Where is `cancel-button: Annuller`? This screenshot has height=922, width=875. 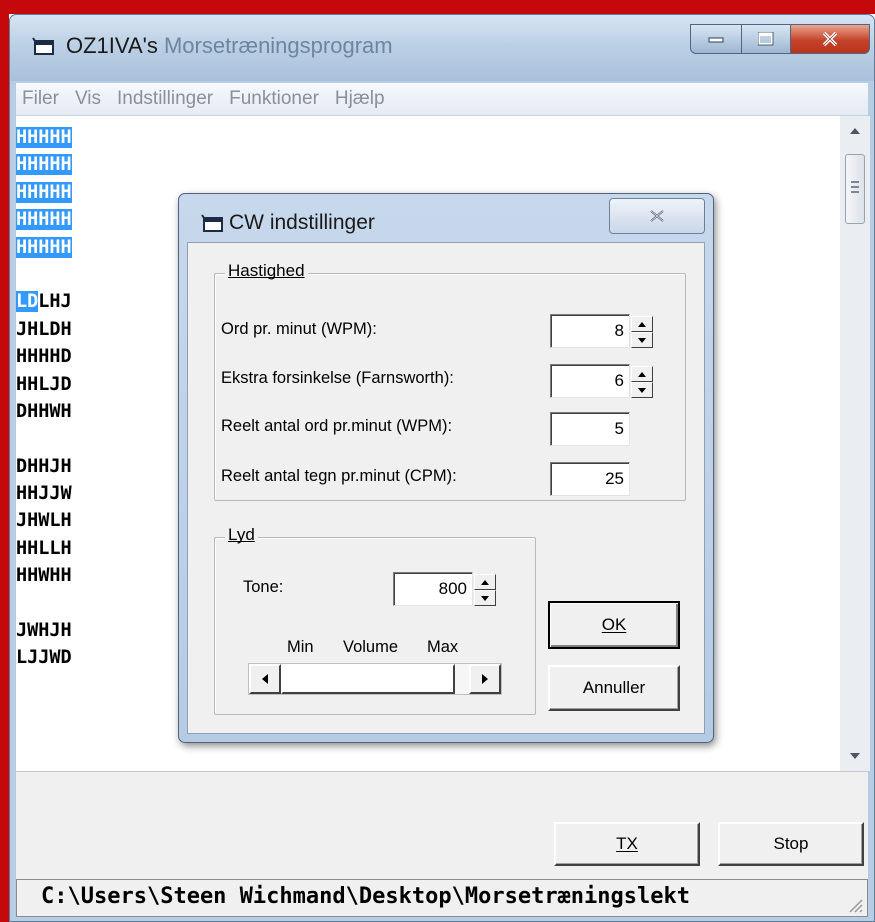 cancel-button: Annuller is located at coordinates (614, 688).